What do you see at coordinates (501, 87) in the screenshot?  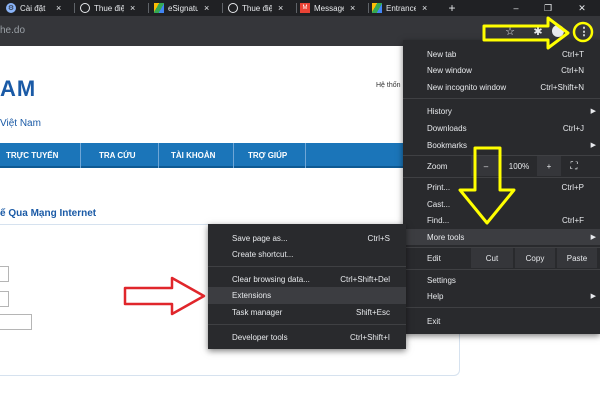 I see `menu-item-new-incognito: New incognito window Ctrl+Shift+N` at bounding box center [501, 87].